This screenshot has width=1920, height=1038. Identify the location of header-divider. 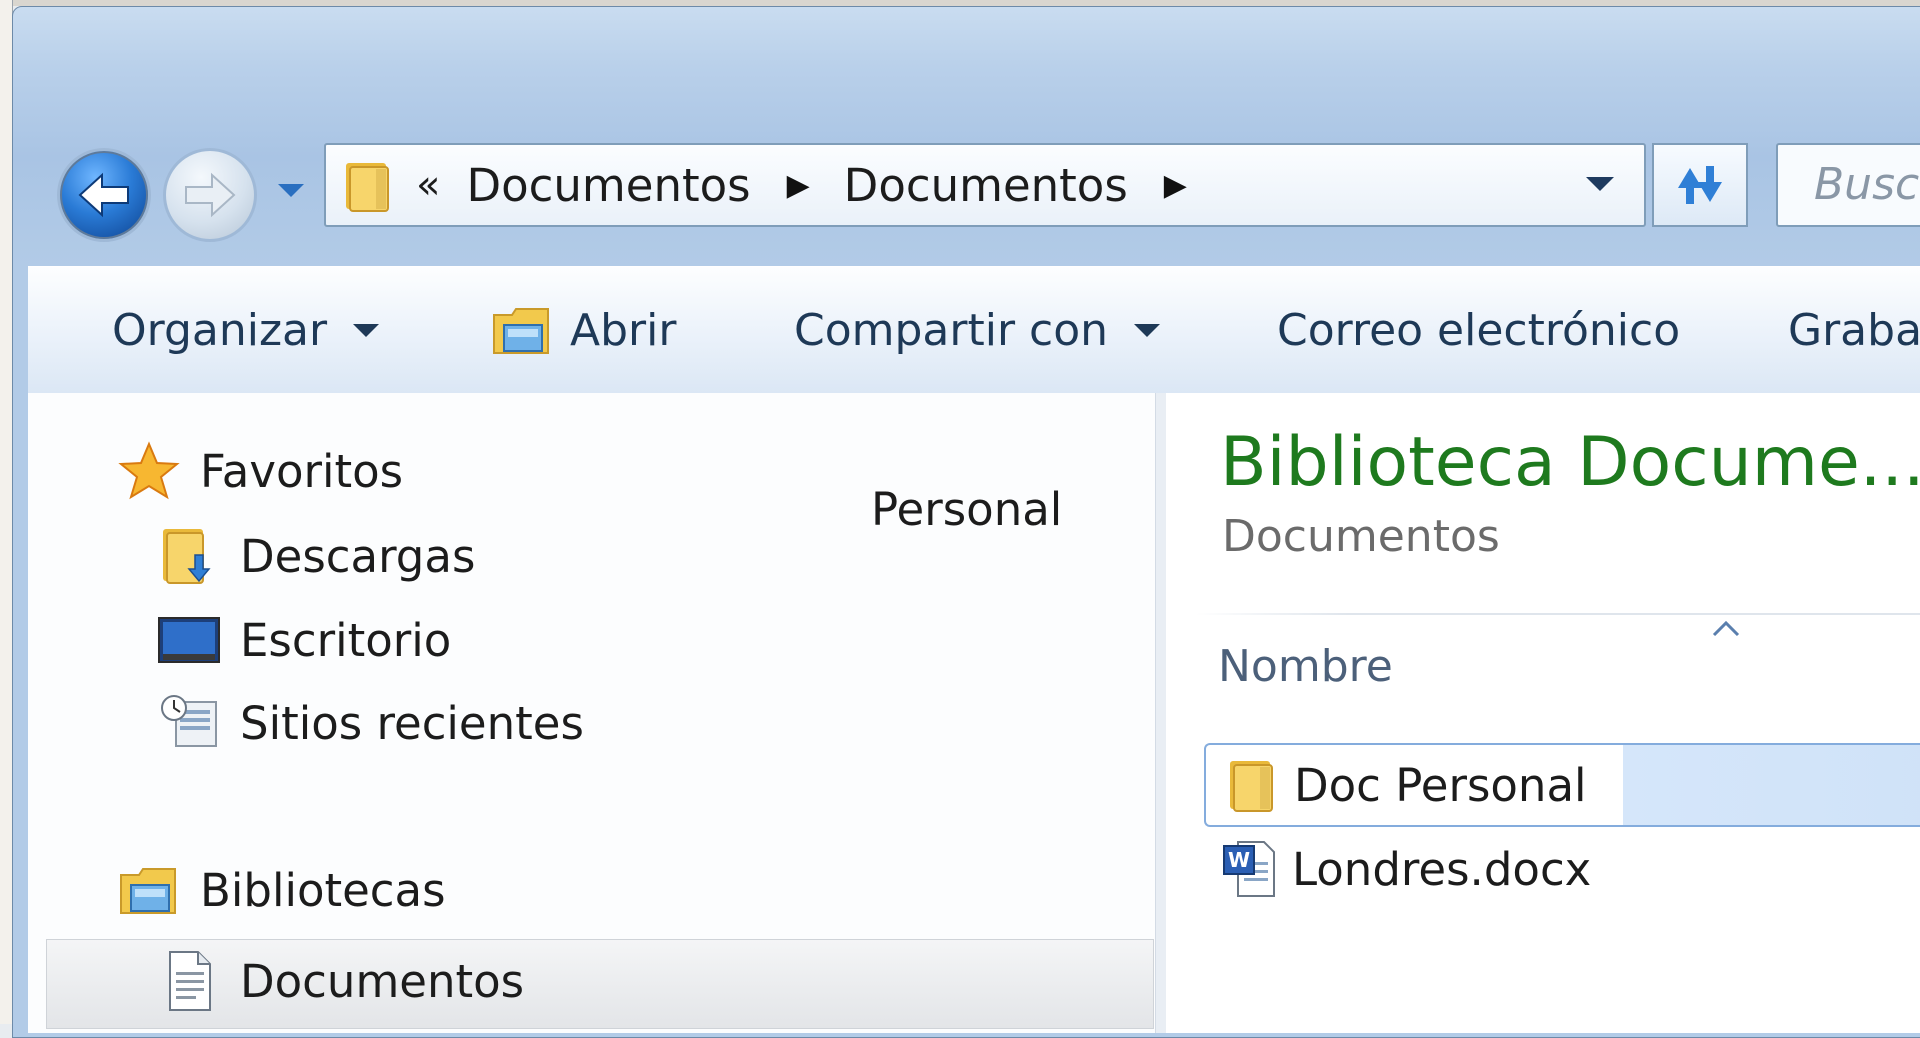
(1558, 614).